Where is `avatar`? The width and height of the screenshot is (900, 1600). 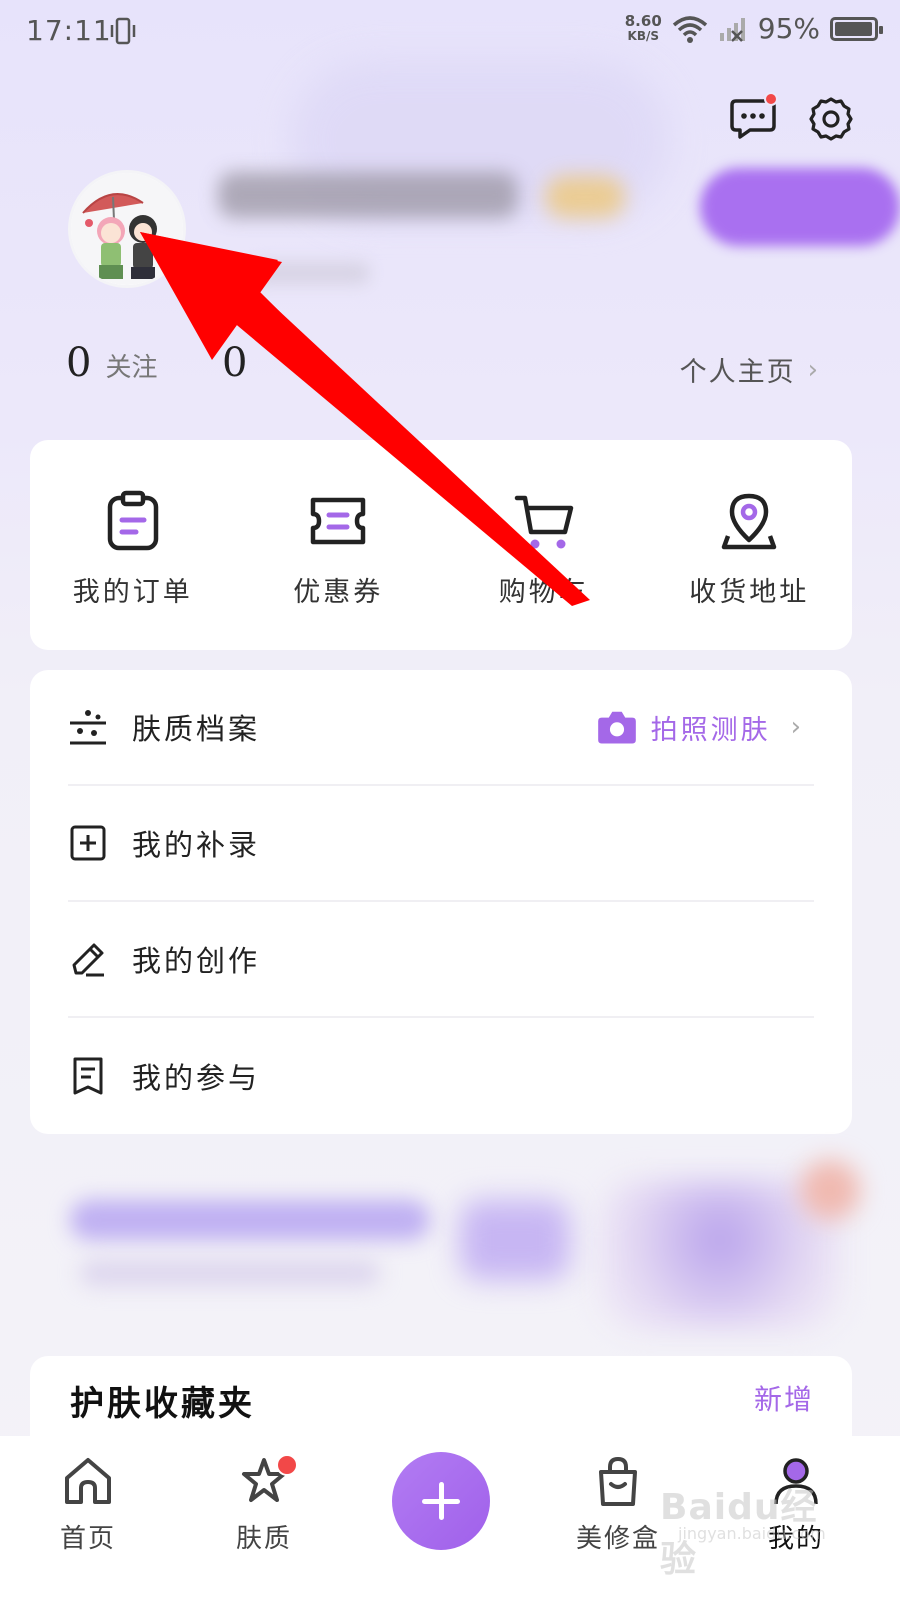
avatar is located at coordinates (127, 229).